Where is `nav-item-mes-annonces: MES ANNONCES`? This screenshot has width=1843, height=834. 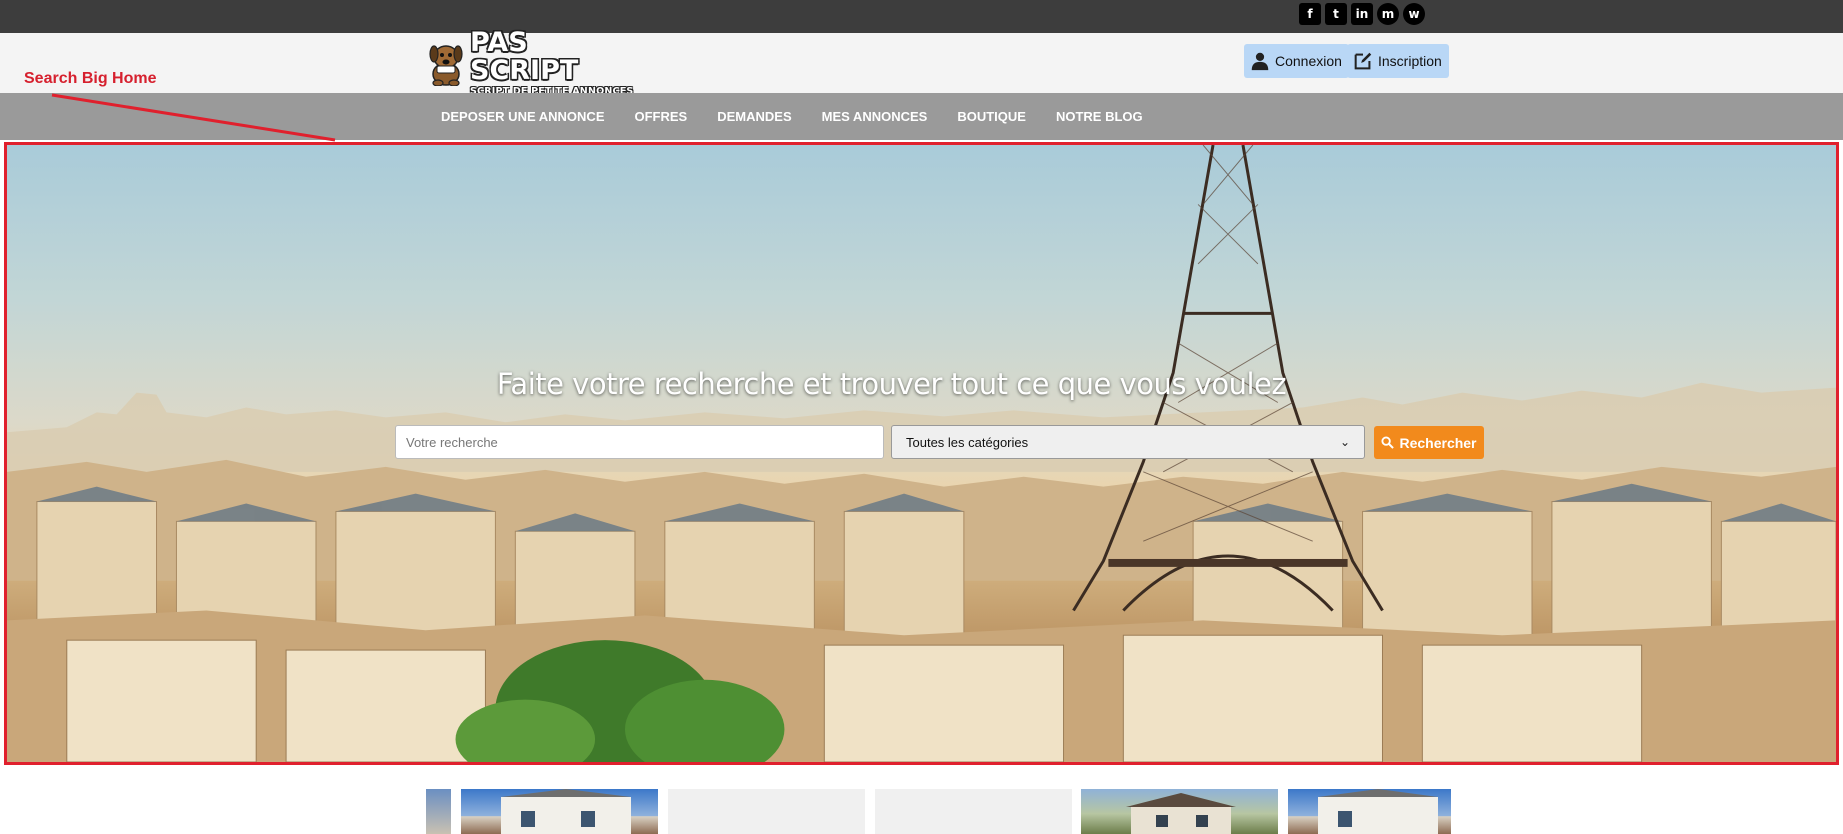
nav-item-mes-annonces: MES ANNONCES is located at coordinates (875, 116).